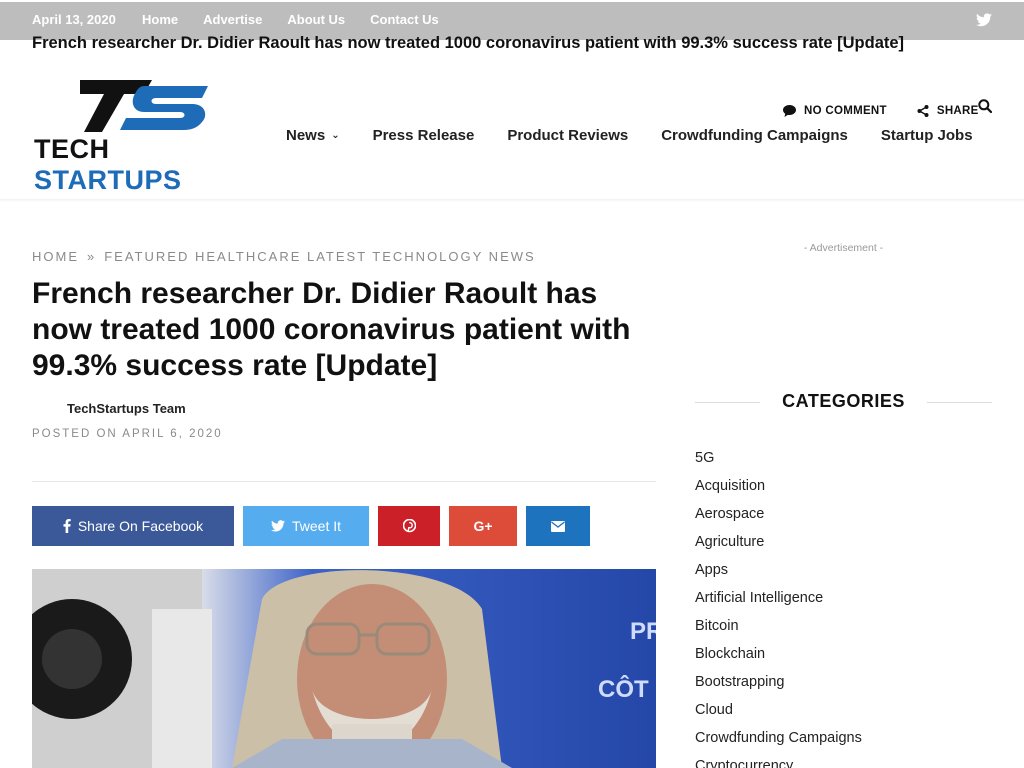  I want to click on top-link-contact-us: Contact Us, so click(404, 19).